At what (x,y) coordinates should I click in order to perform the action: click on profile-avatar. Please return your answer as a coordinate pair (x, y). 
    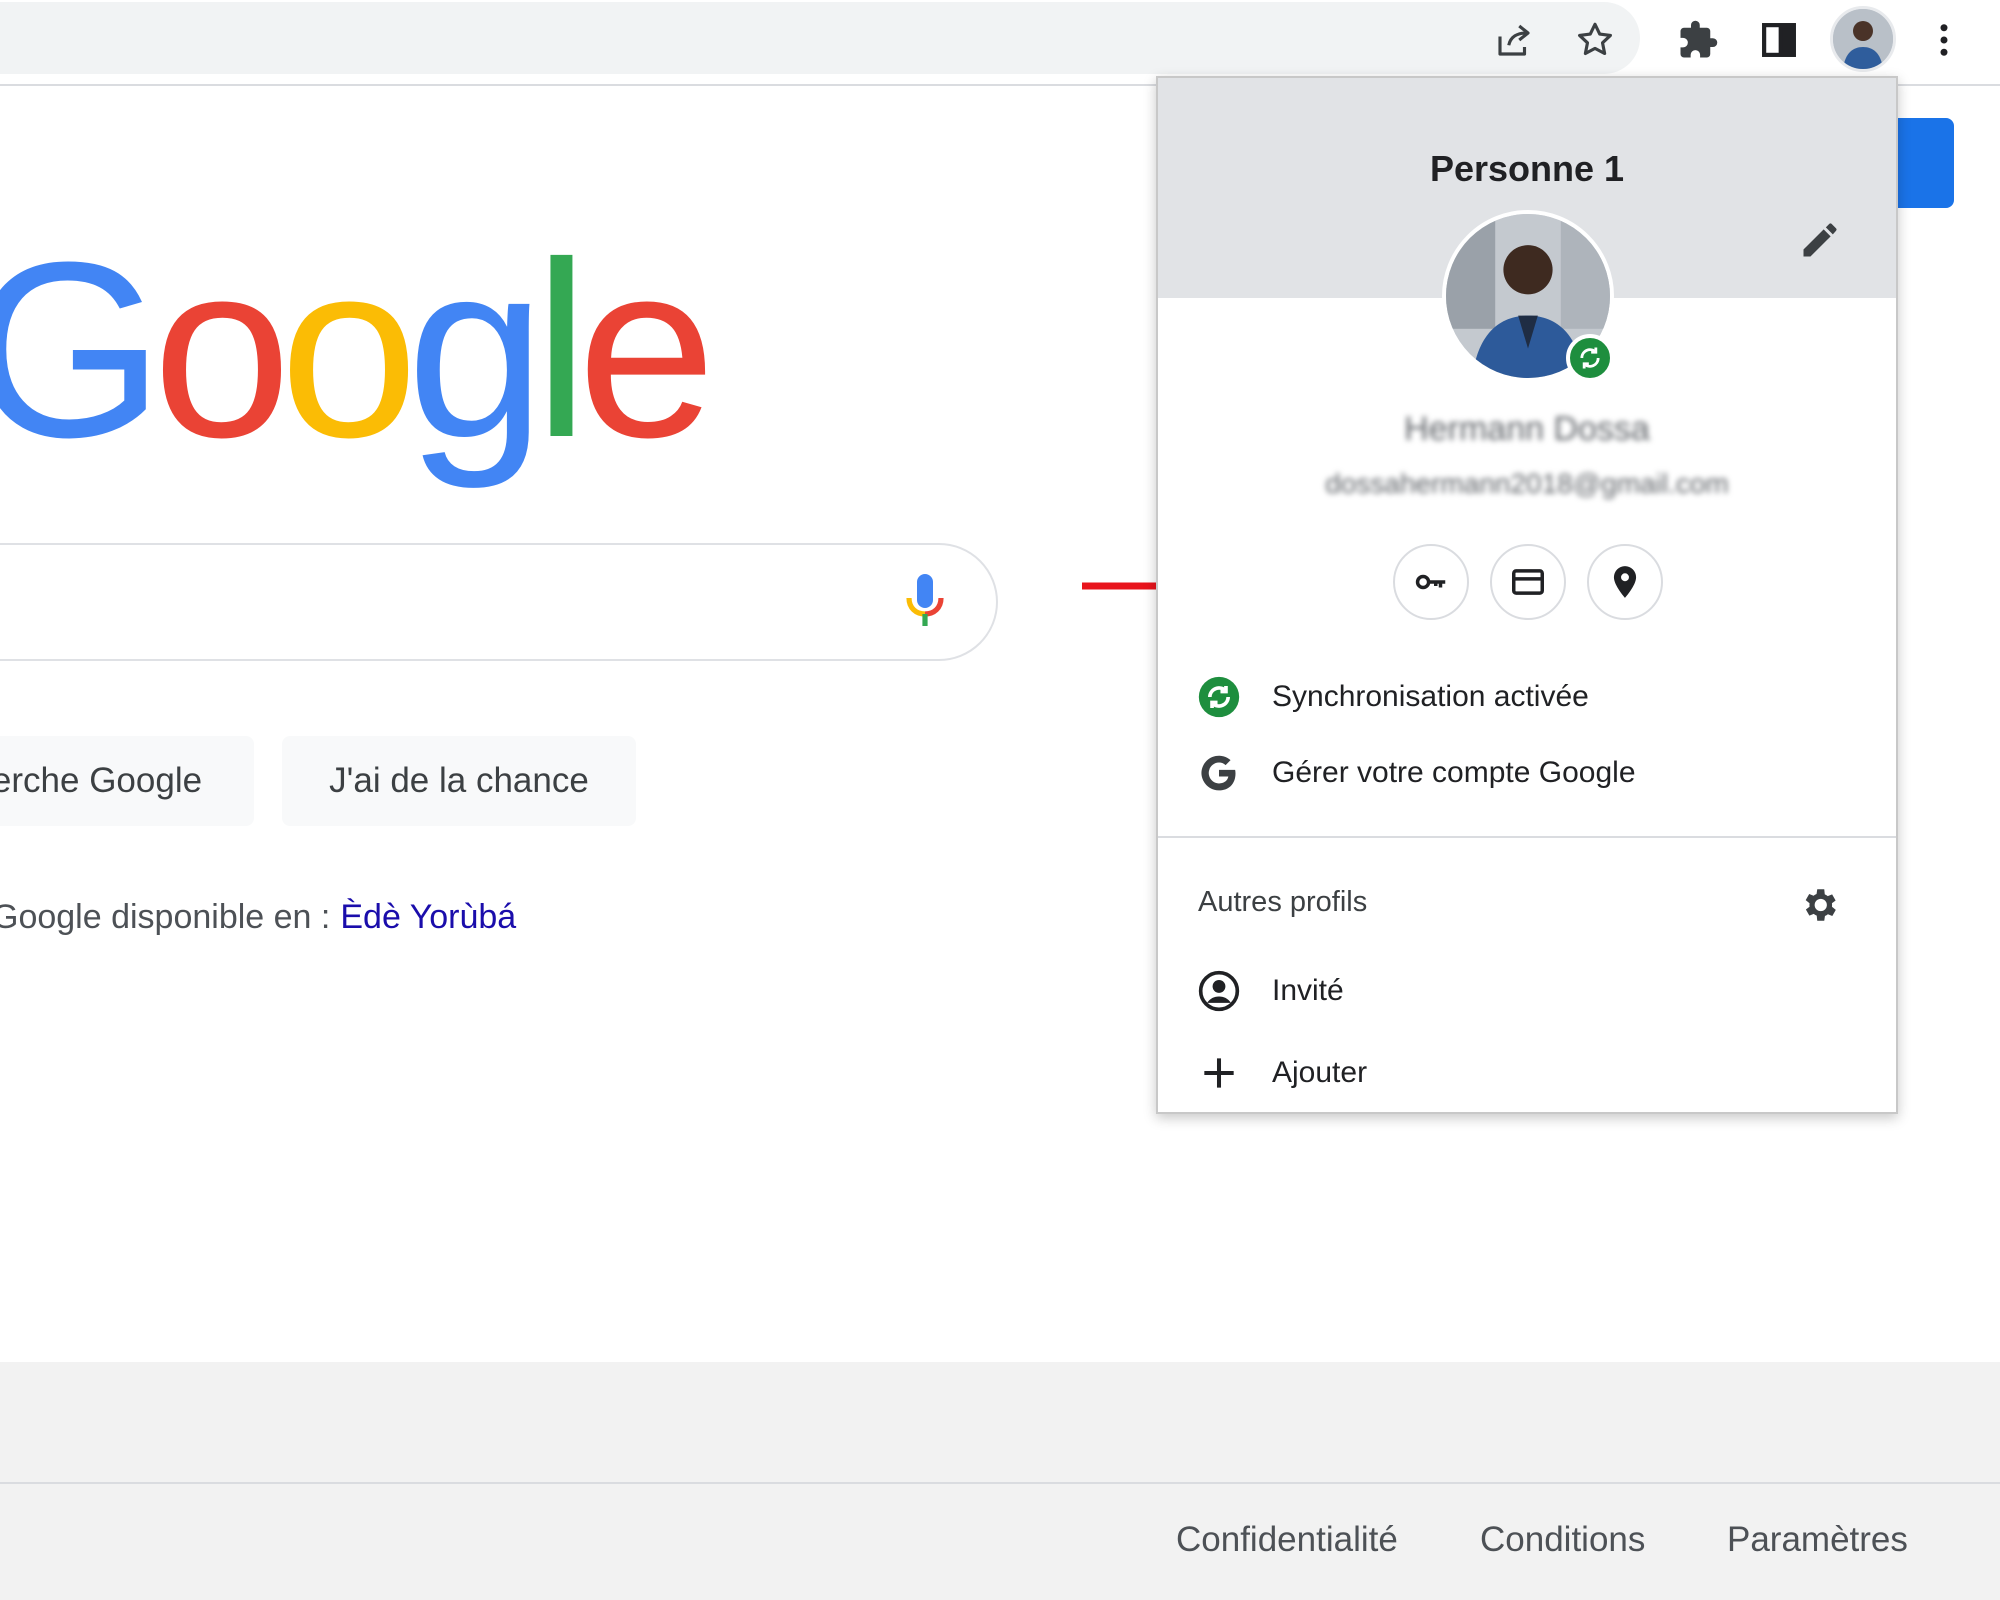
    Looking at the image, I should click on (1863, 39).